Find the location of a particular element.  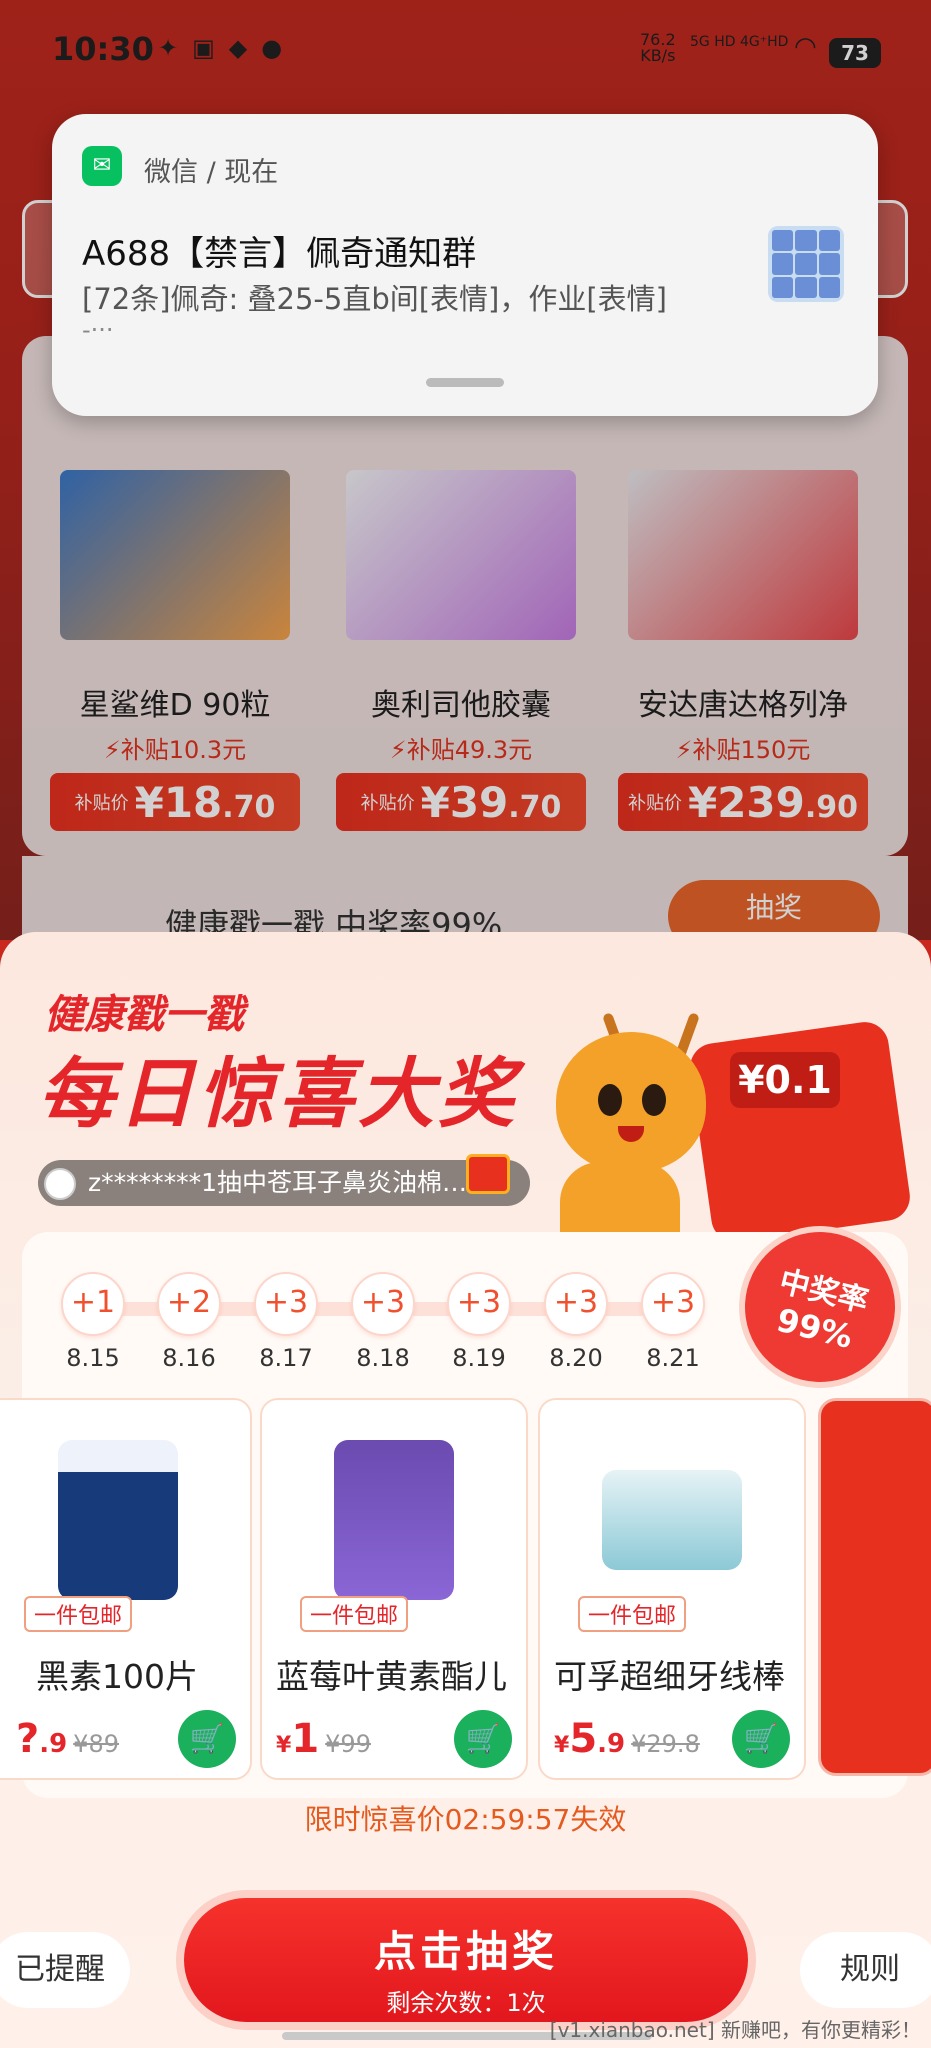

countdown-text: 限时惊喜价02:59:57失效 is located at coordinates (465, 1819).